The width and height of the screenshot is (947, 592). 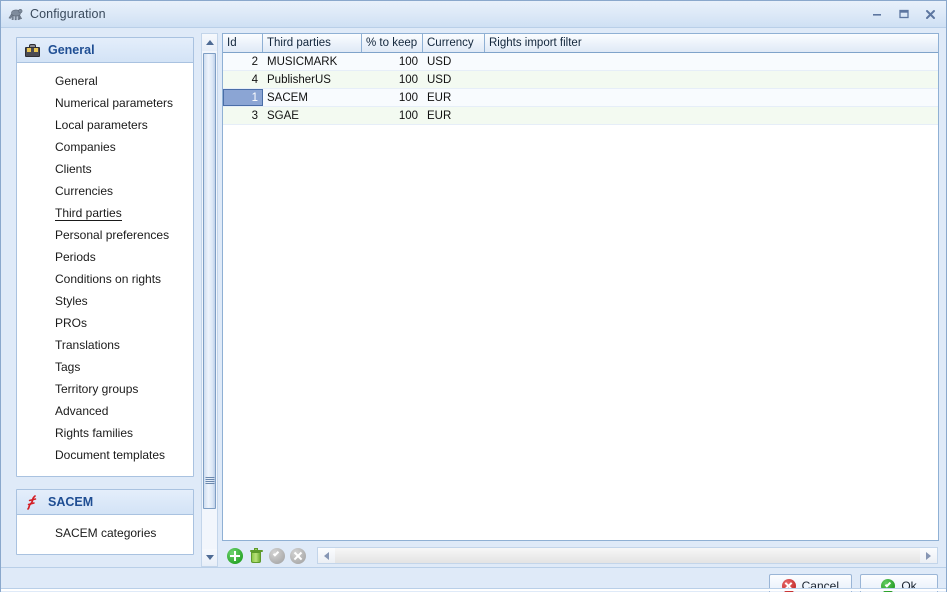 What do you see at coordinates (235, 555) in the screenshot?
I see `plus-circle-icon` at bounding box center [235, 555].